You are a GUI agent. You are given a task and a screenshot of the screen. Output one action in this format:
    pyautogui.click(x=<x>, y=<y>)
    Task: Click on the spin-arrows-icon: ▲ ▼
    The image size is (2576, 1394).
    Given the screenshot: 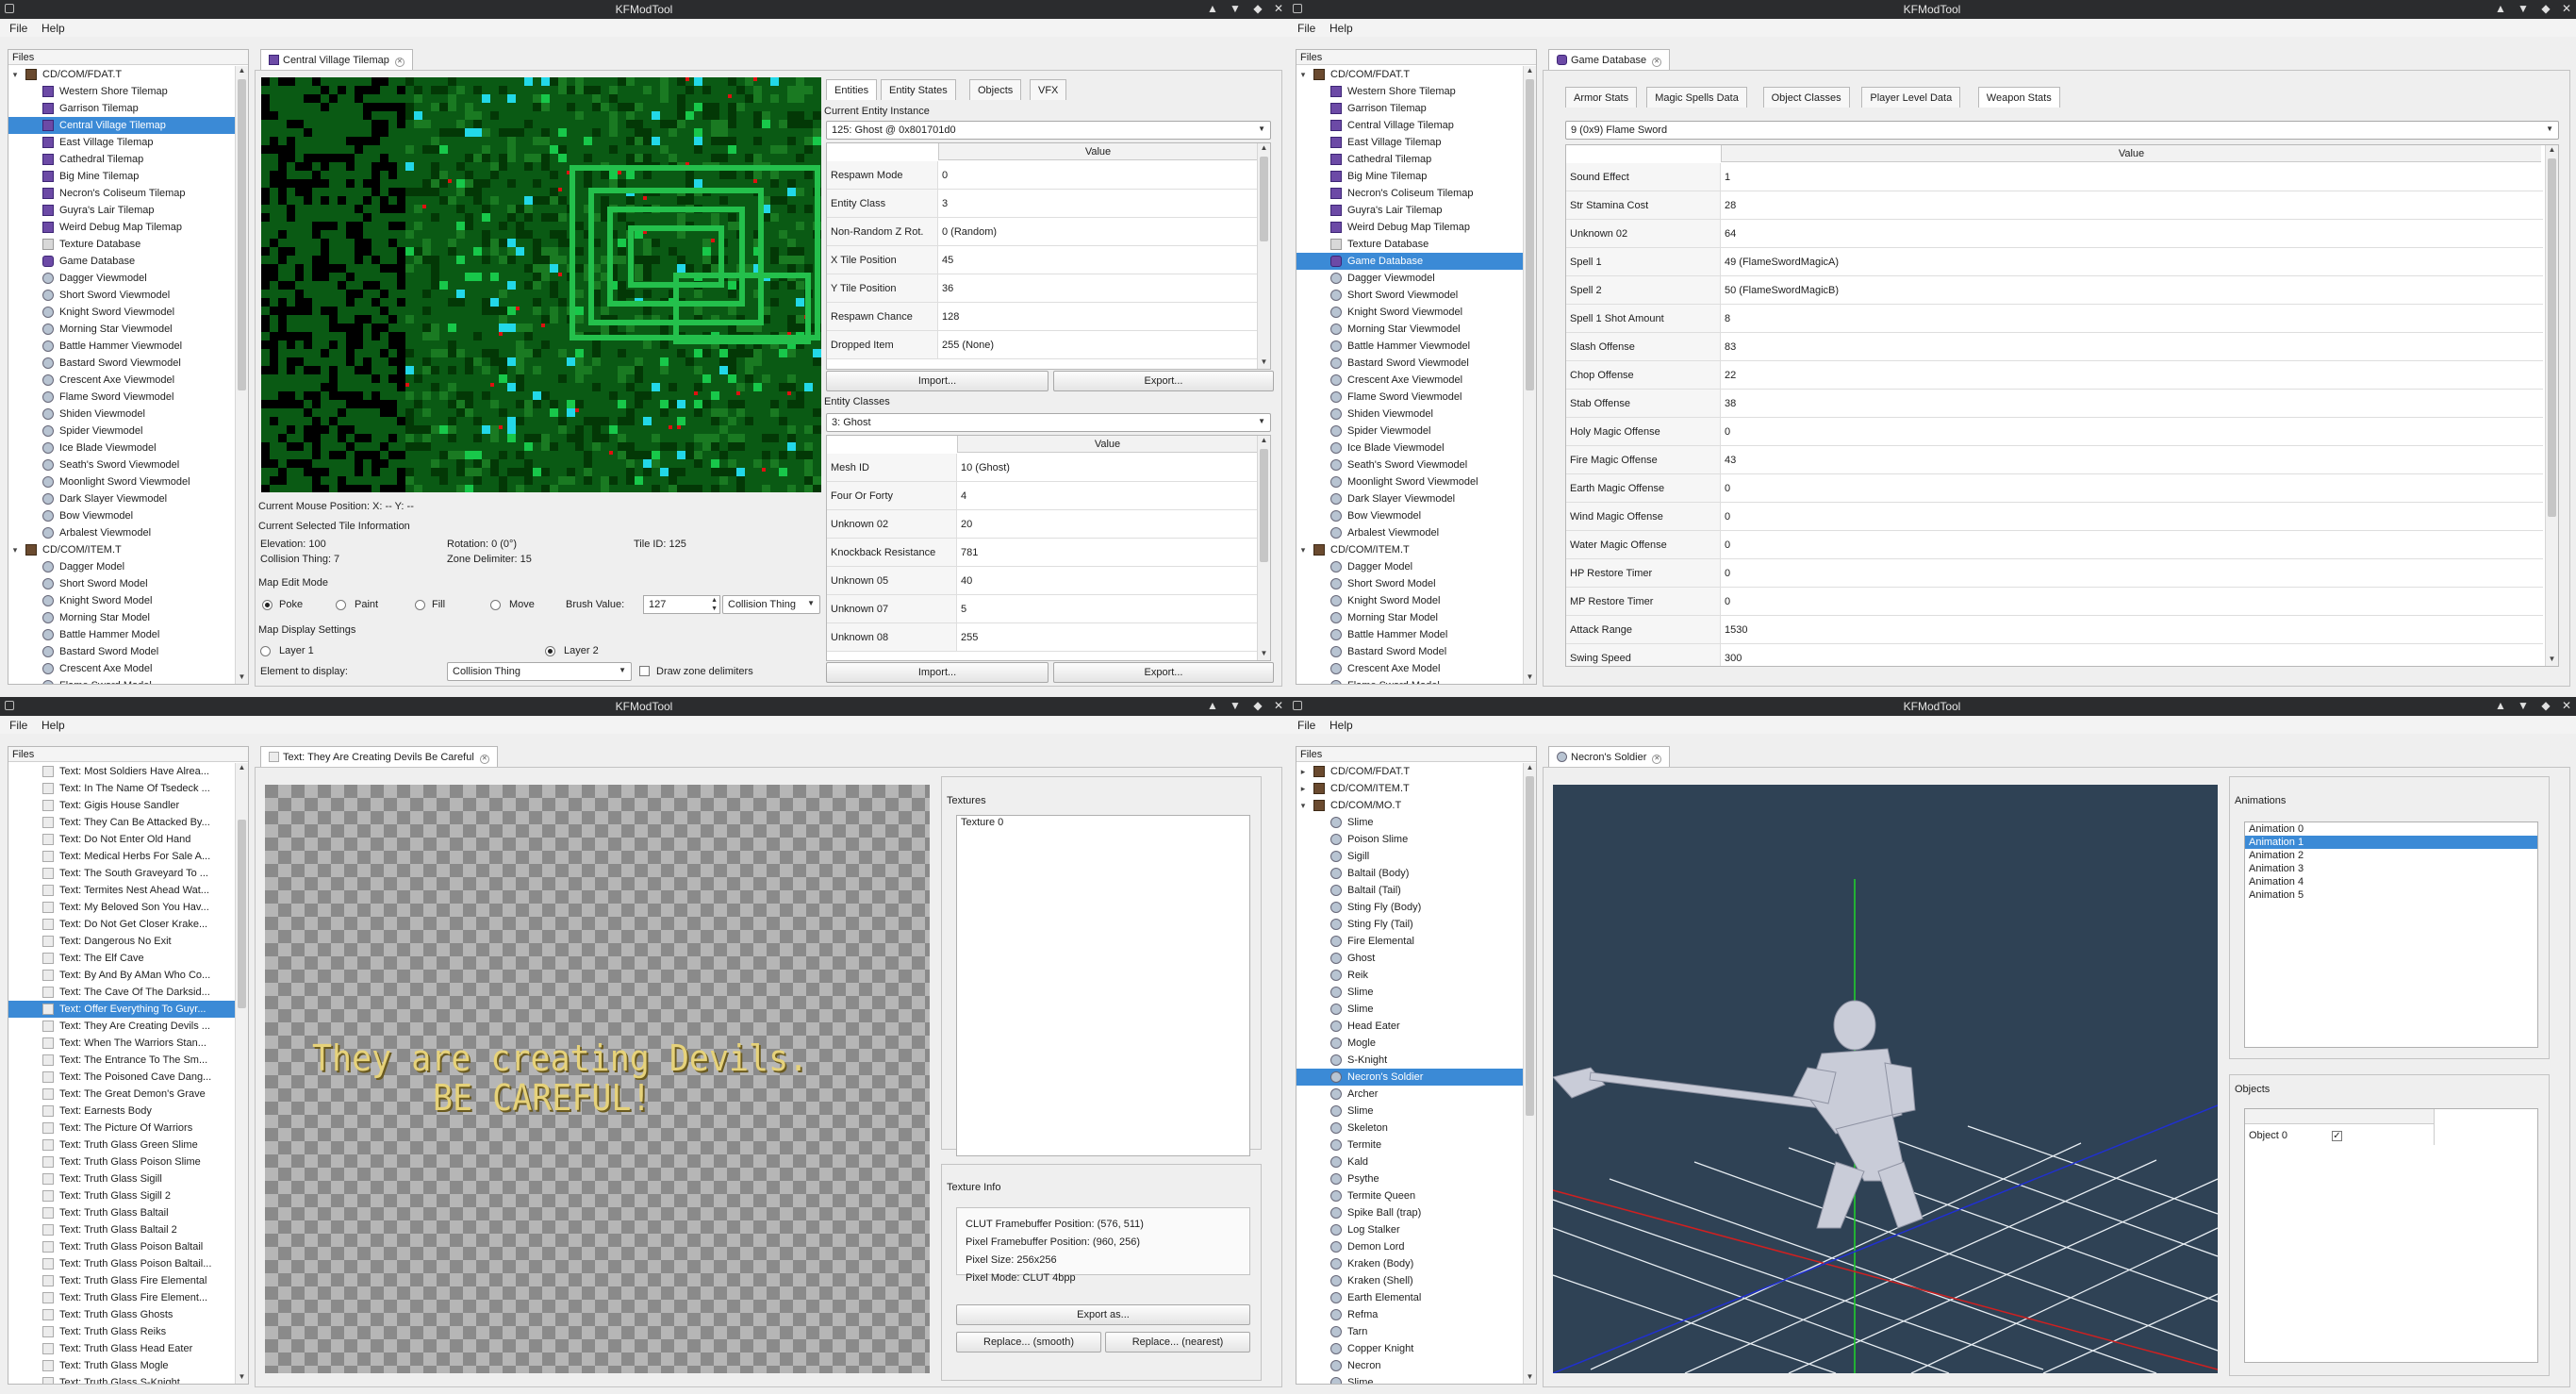 What is the action you would take?
    pyautogui.click(x=714, y=604)
    